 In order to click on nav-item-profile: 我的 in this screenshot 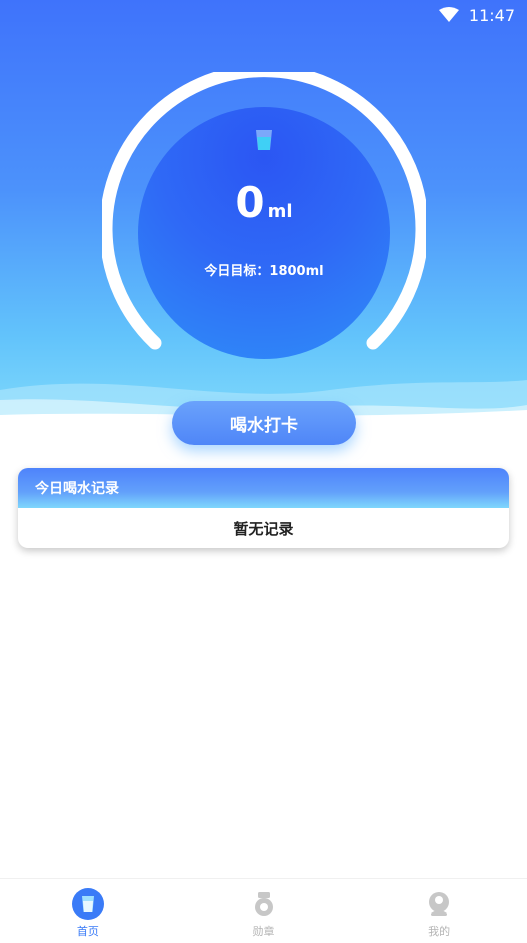, I will do `click(439, 911)`.